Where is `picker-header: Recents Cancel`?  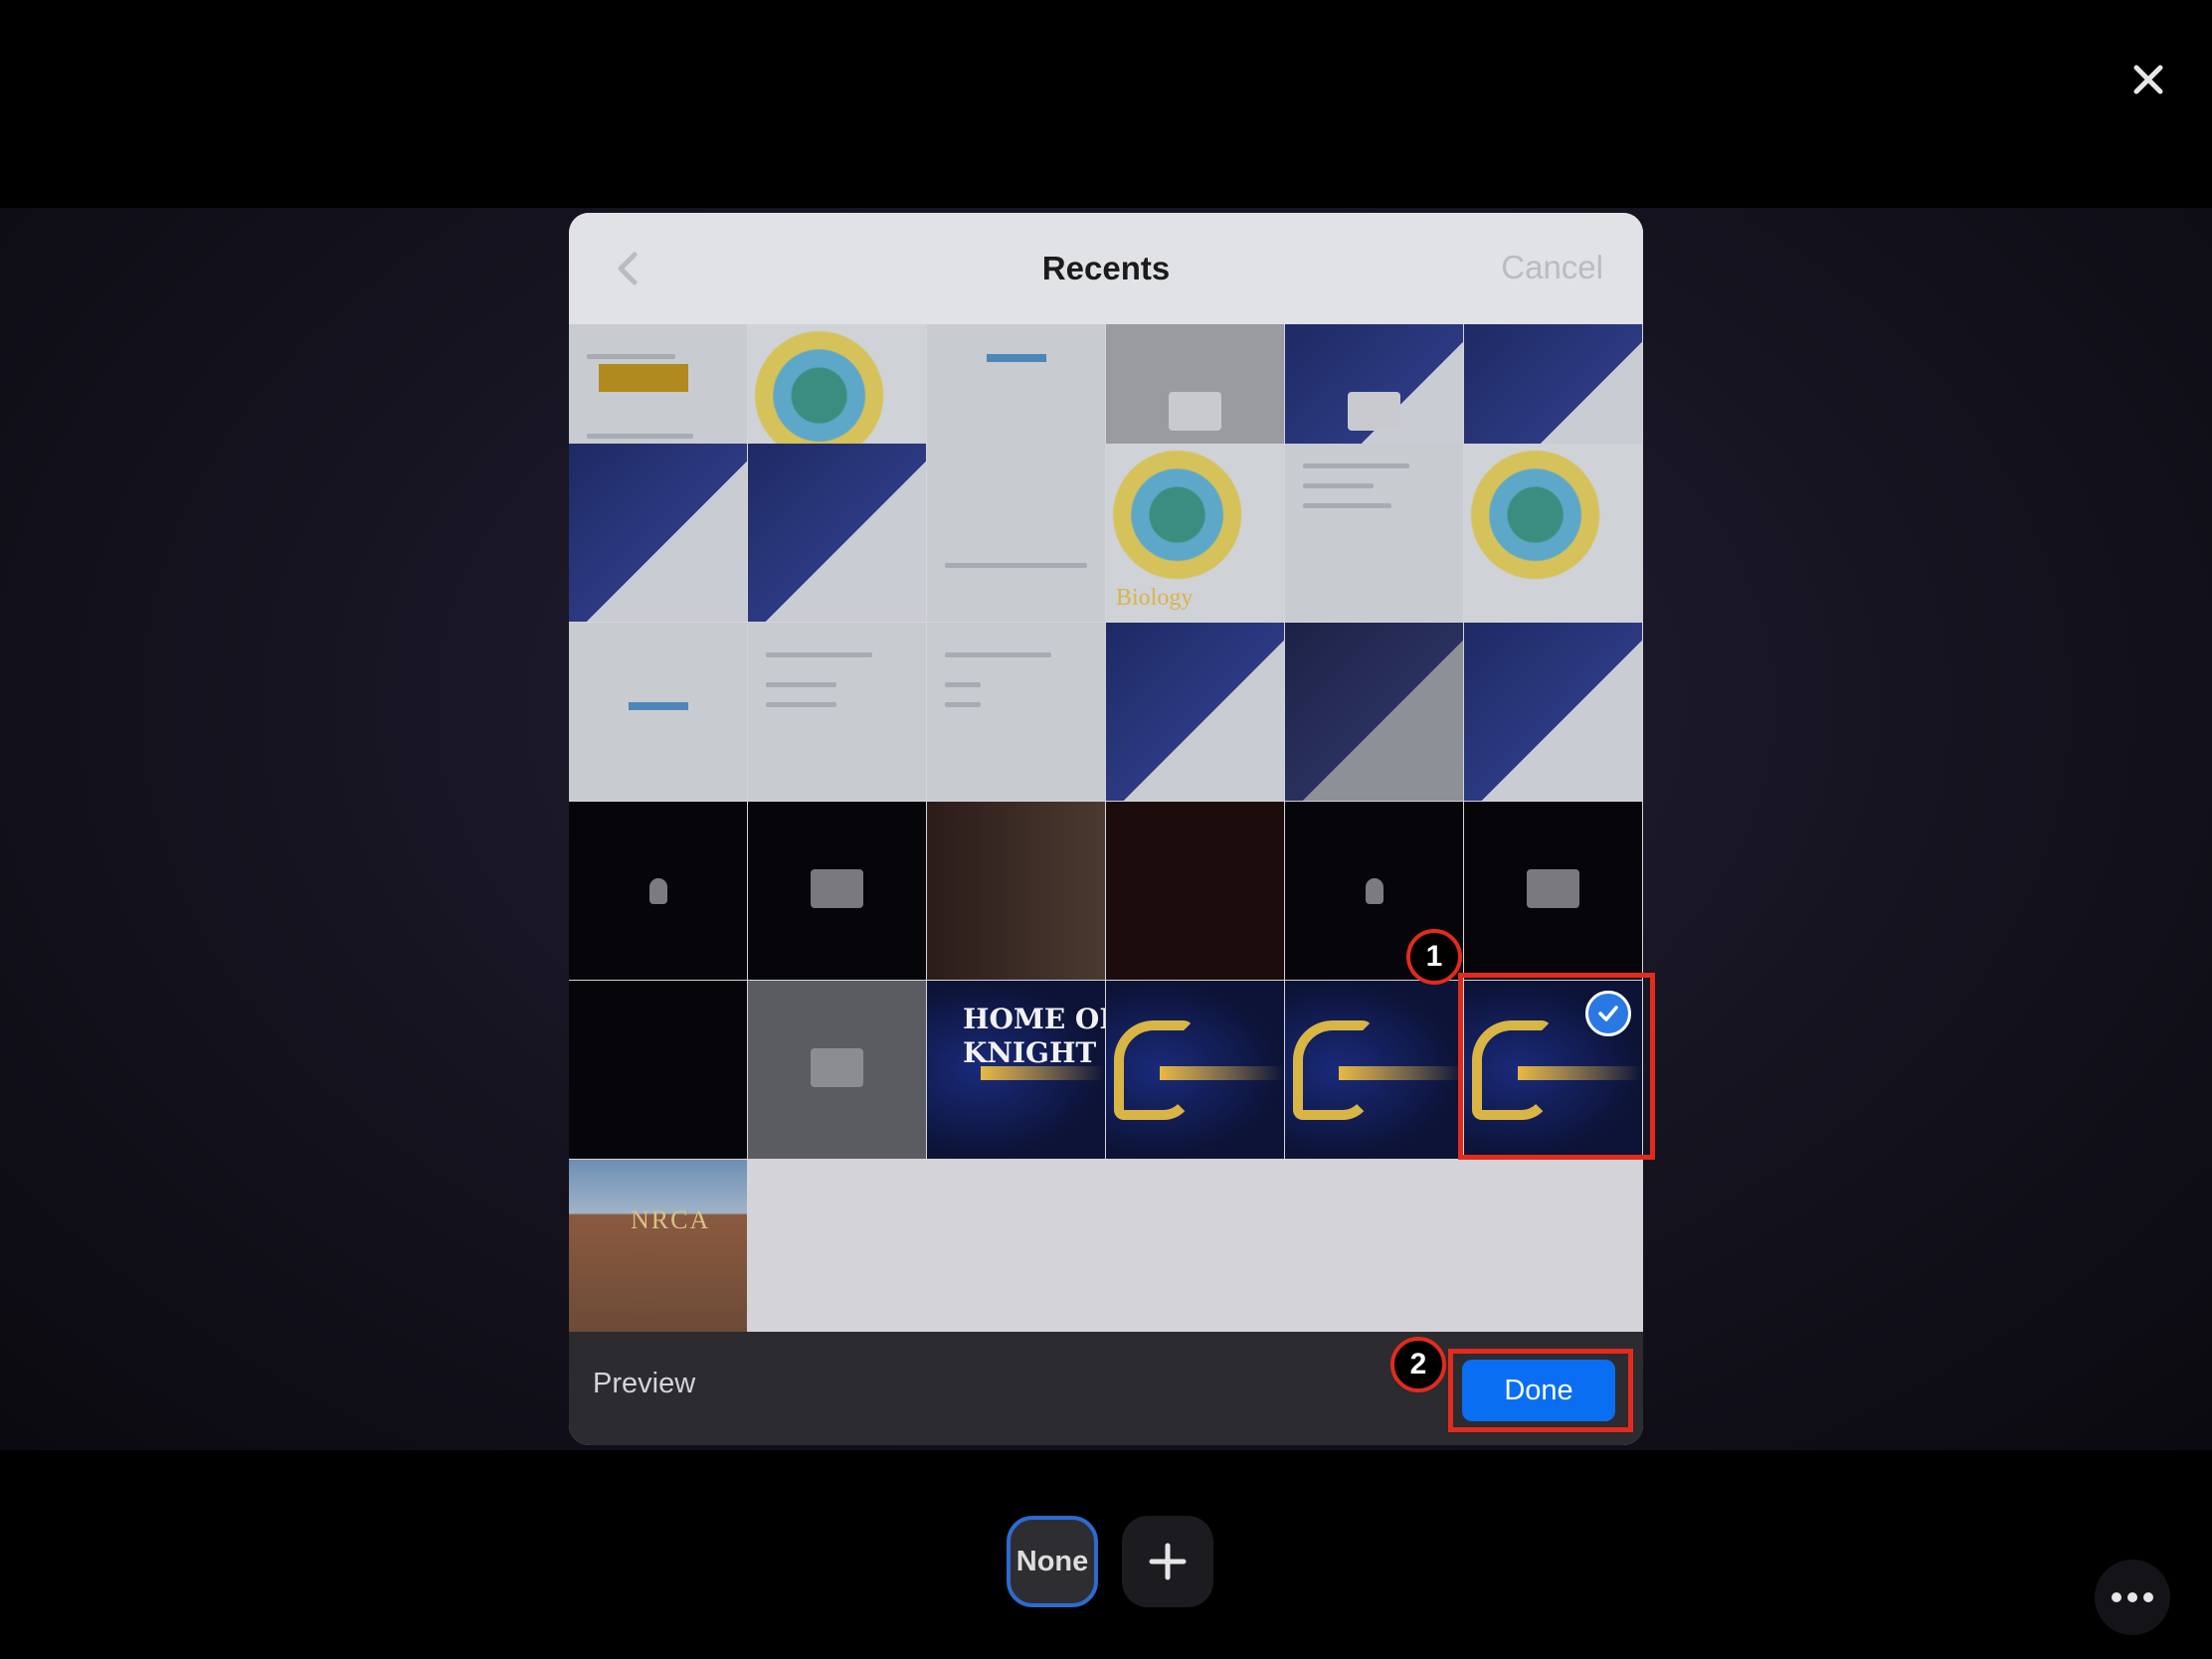 picker-header: Recents Cancel is located at coordinates (1106, 268).